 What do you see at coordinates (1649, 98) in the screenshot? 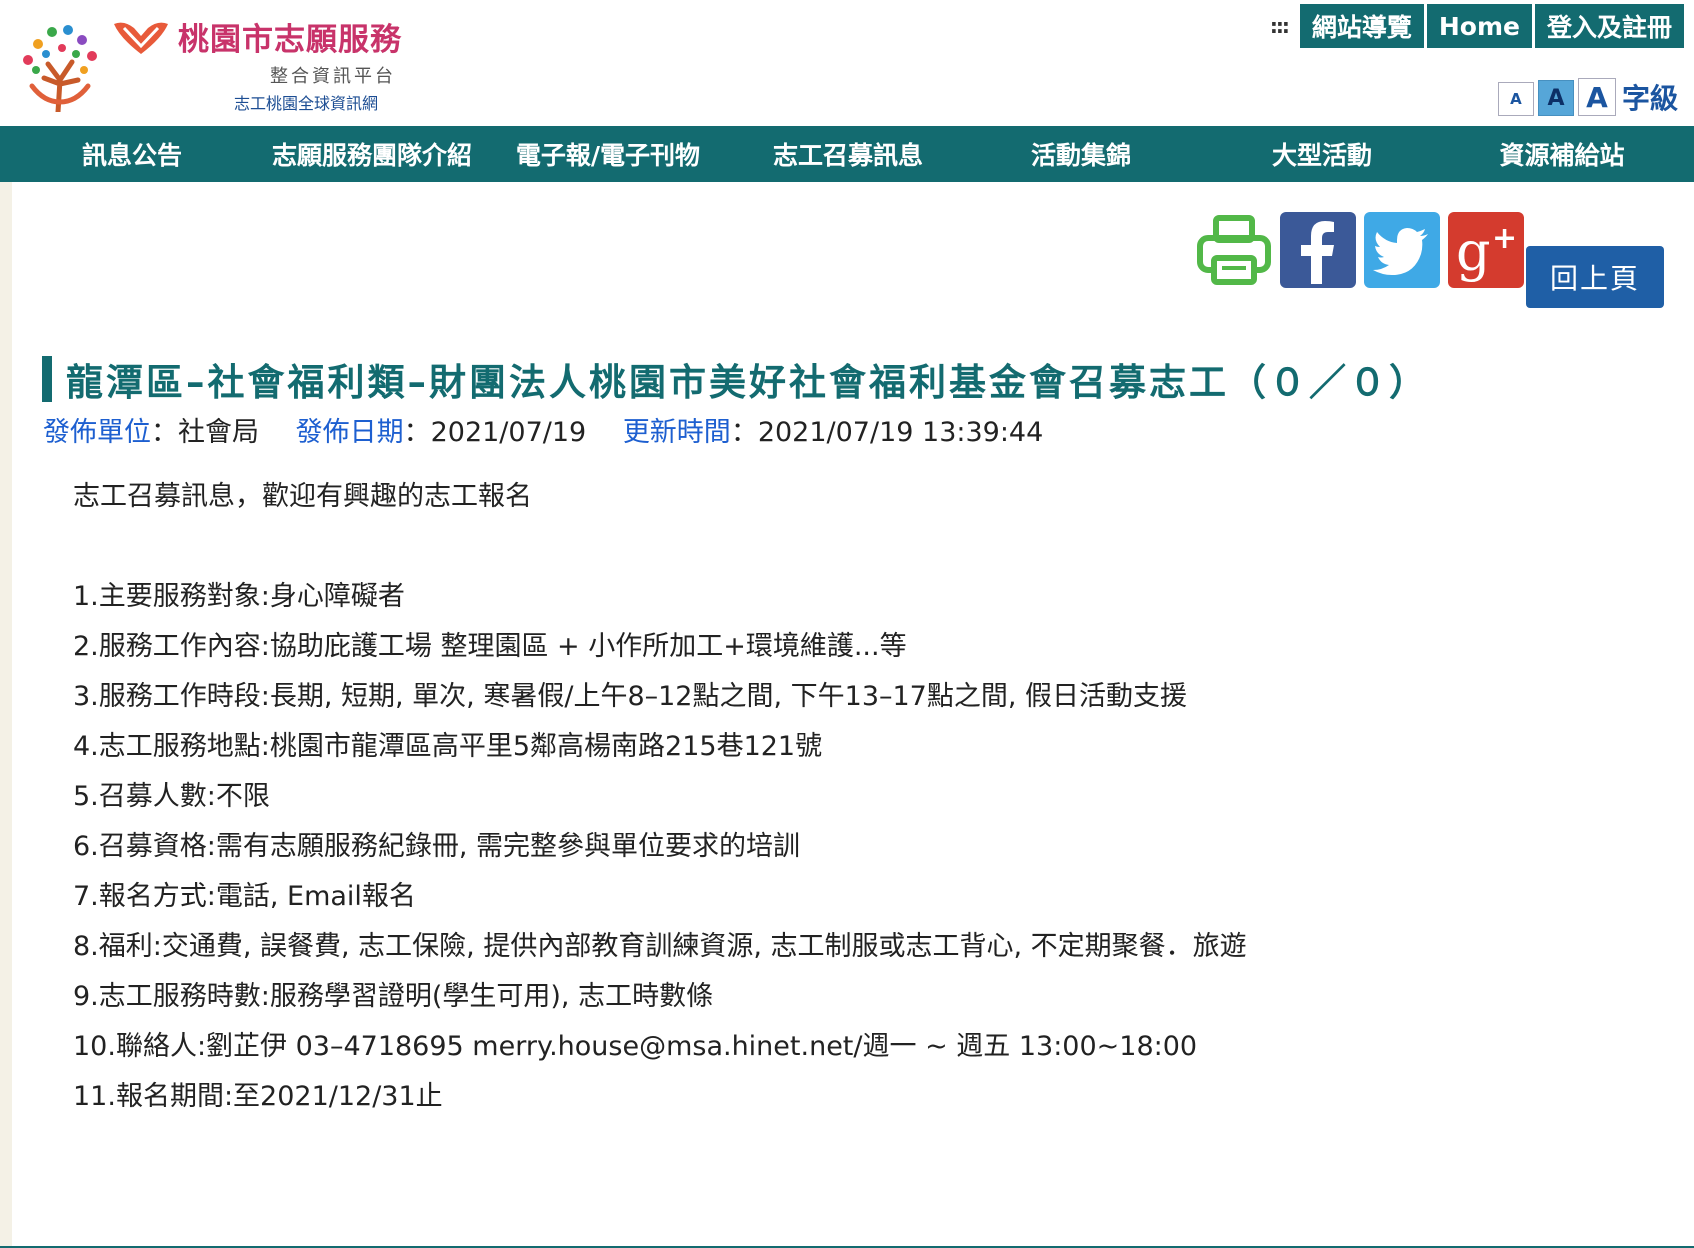
I see `font-size-label: 字級` at bounding box center [1649, 98].